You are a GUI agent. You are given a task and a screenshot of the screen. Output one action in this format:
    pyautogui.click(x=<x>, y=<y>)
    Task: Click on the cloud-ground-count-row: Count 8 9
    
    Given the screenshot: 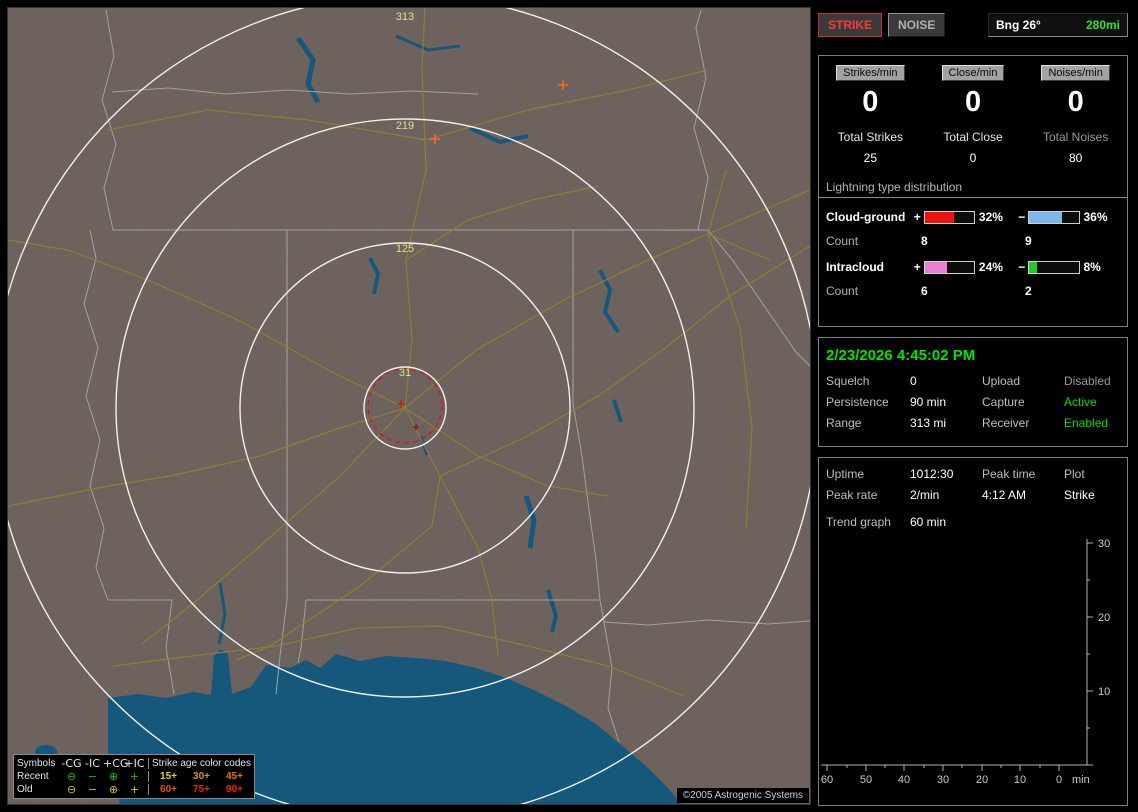 What is the action you would take?
    pyautogui.click(x=973, y=241)
    